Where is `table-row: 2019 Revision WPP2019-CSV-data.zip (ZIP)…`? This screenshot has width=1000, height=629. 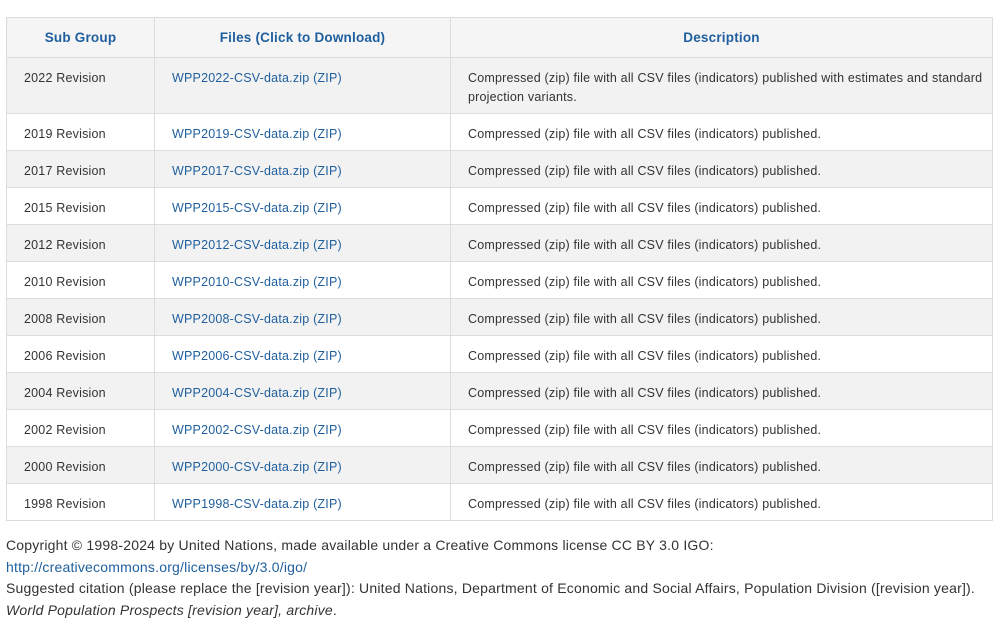 table-row: 2019 Revision WPP2019-CSV-data.zip (ZIP)… is located at coordinates (499, 132).